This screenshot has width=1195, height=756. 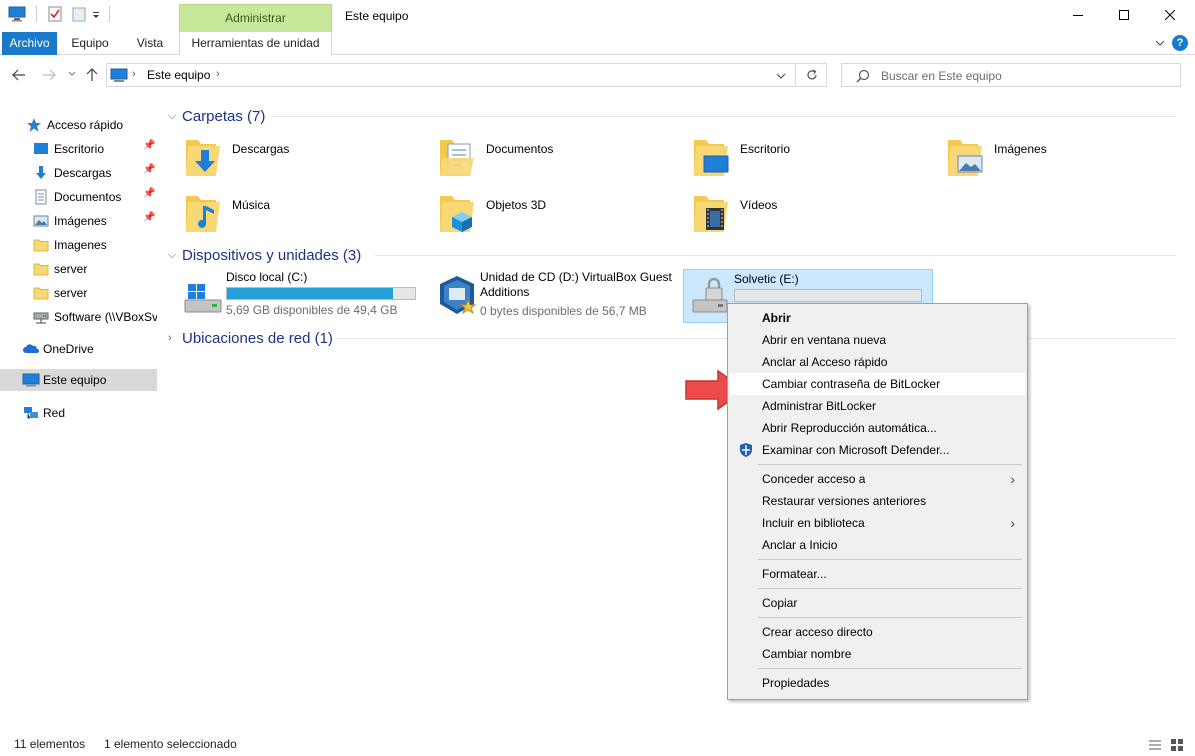 What do you see at coordinates (1012, 523) in the screenshot?
I see `submenu-arrow-icon: ›` at bounding box center [1012, 523].